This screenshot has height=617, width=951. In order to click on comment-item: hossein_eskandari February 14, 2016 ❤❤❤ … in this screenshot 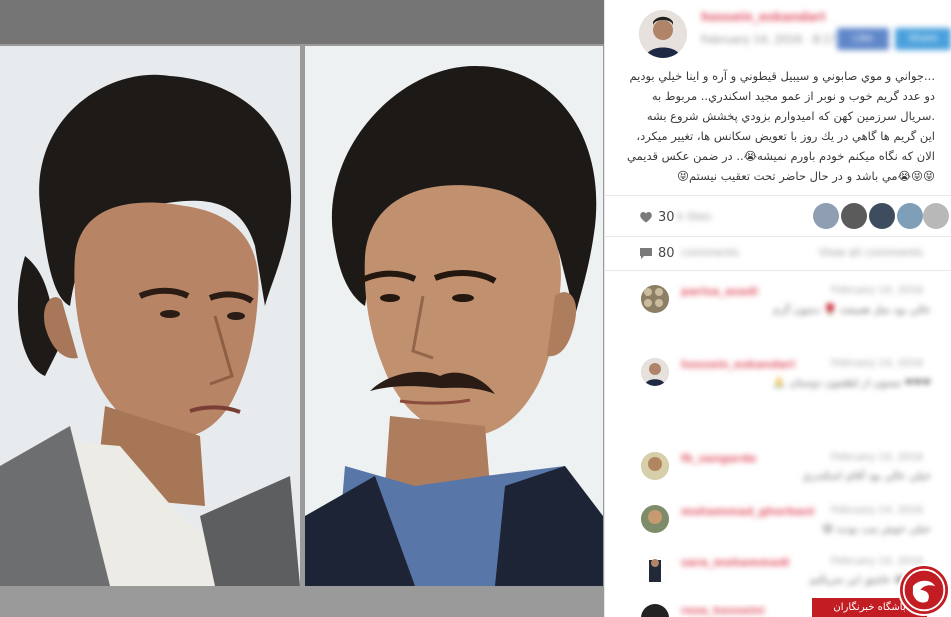, I will do `click(791, 383)`.